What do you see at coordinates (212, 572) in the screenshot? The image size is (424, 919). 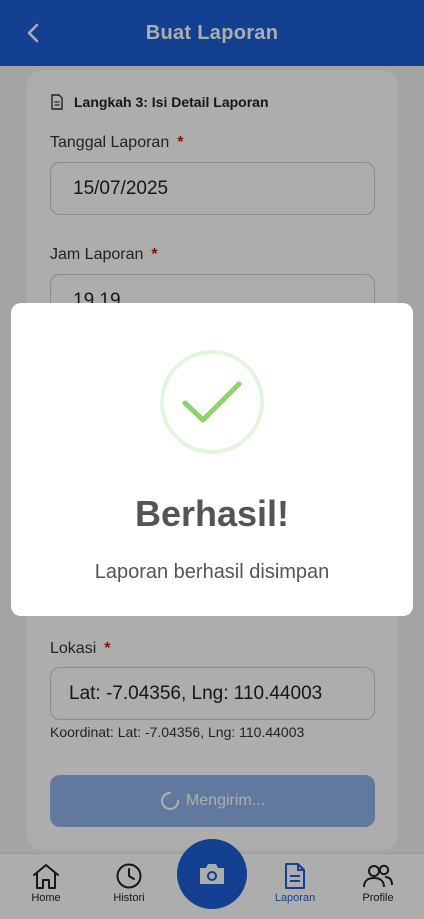 I see `dialog-message: Laporan berhasil disimpan` at bounding box center [212, 572].